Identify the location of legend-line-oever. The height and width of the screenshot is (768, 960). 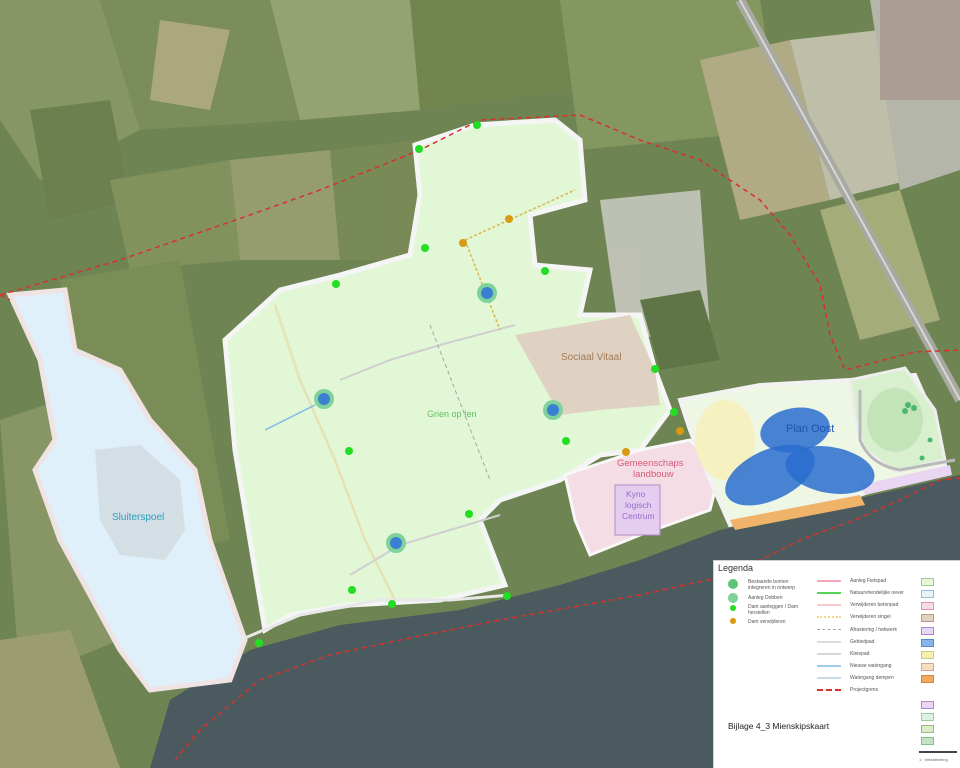
(829, 593).